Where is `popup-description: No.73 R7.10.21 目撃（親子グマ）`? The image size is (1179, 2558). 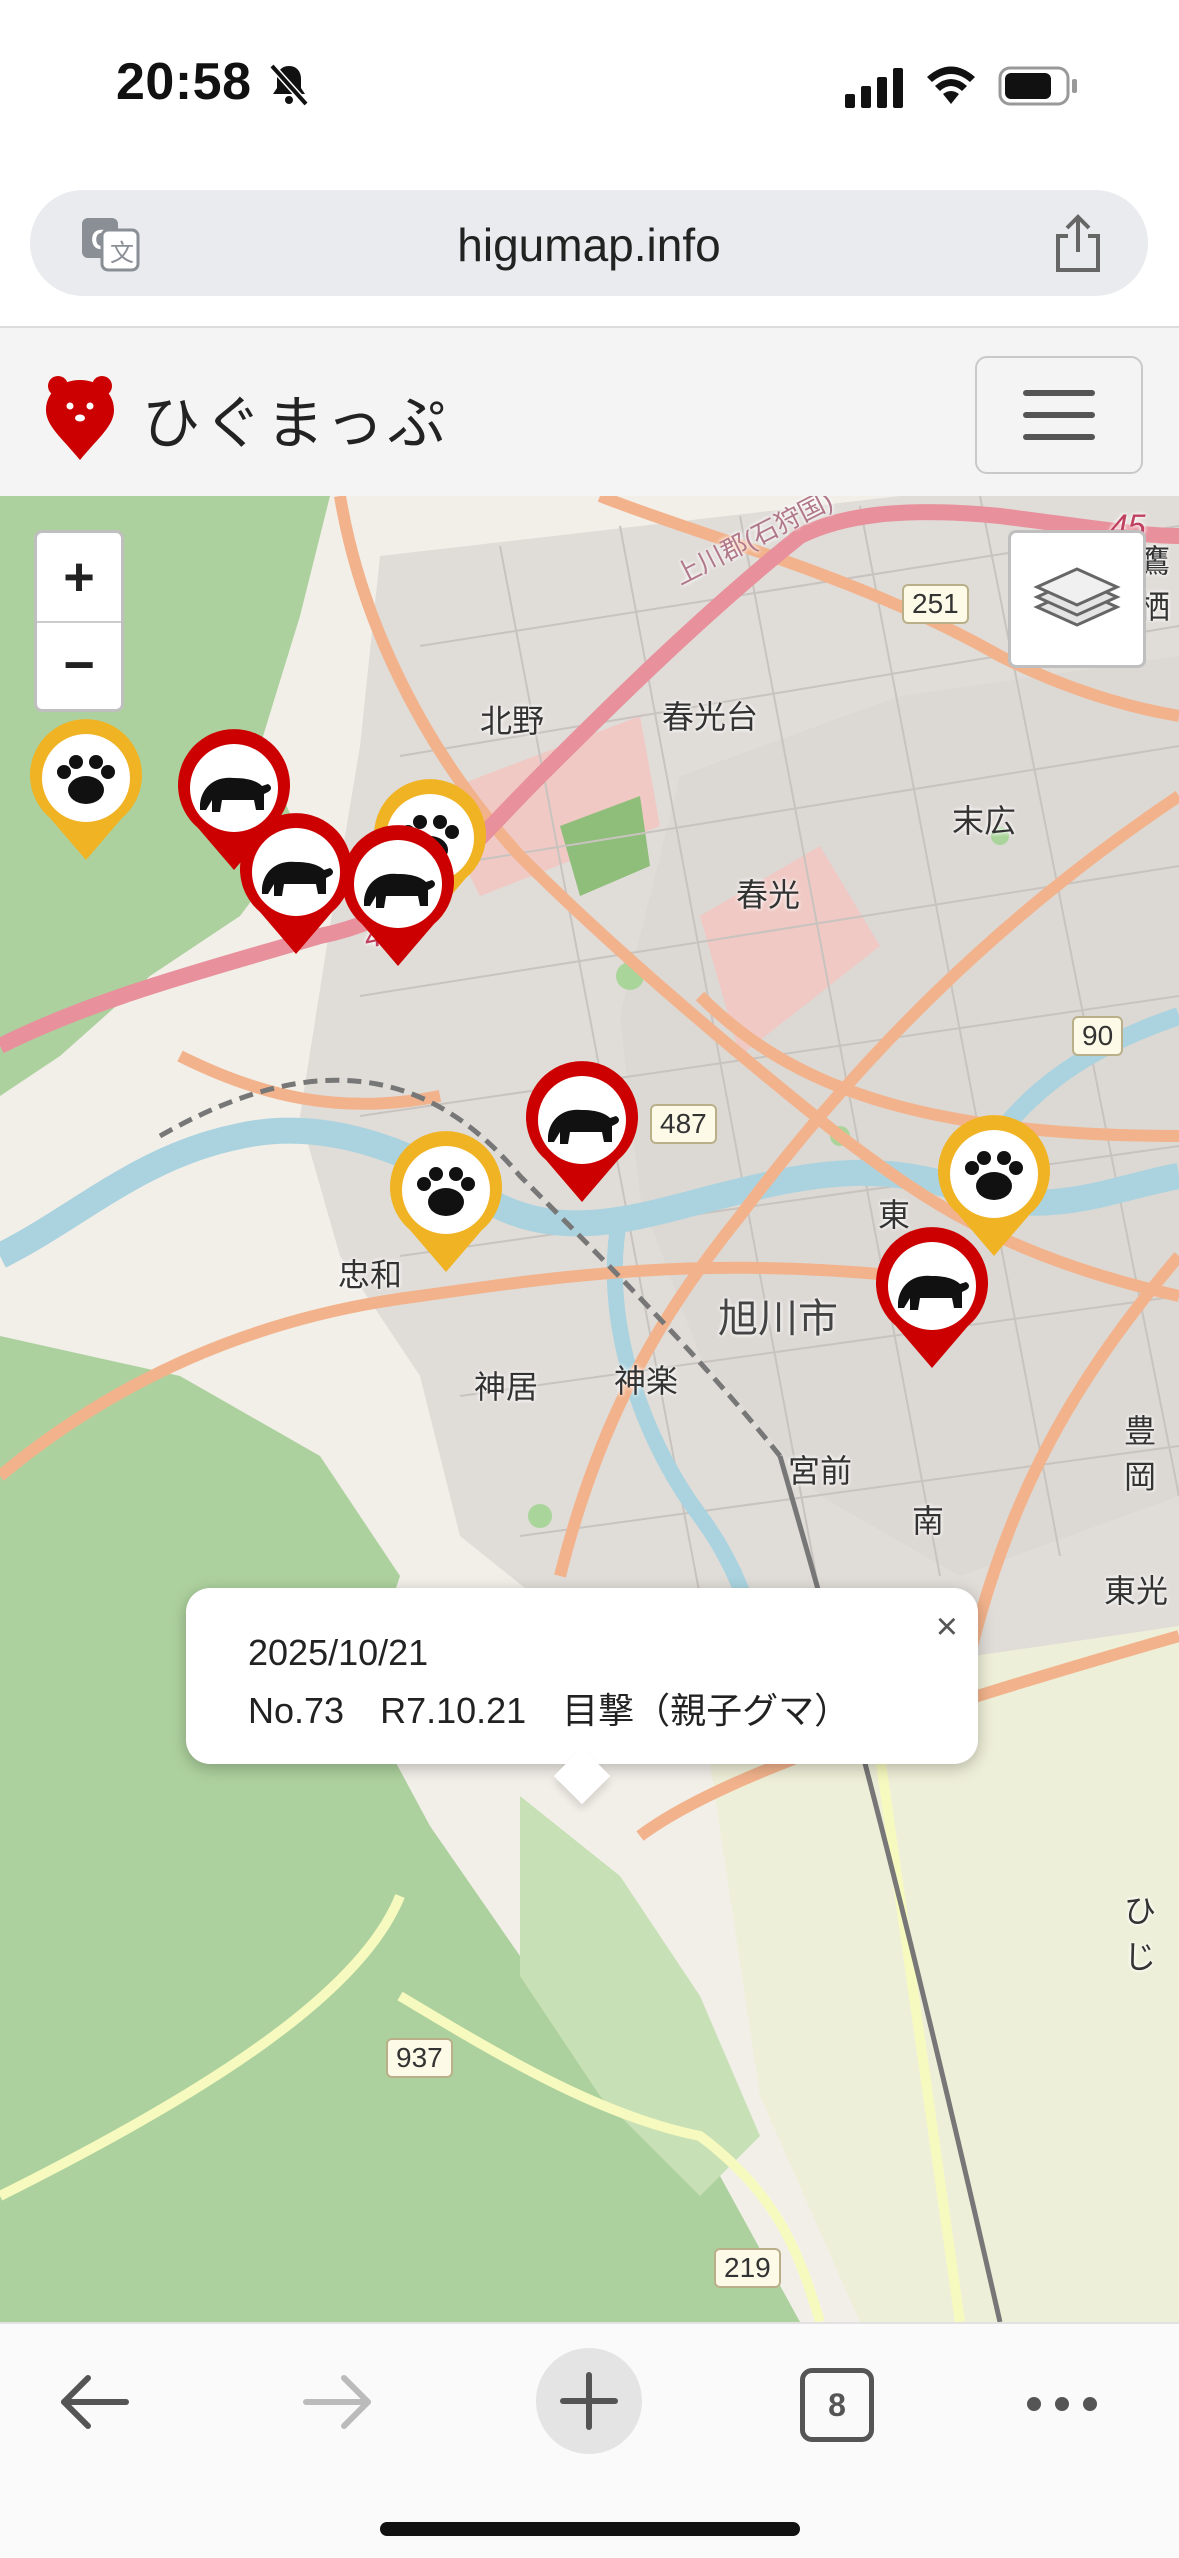 popup-description: No.73 R7.10.21 目撃（親子グマ） is located at coordinates (549, 1710).